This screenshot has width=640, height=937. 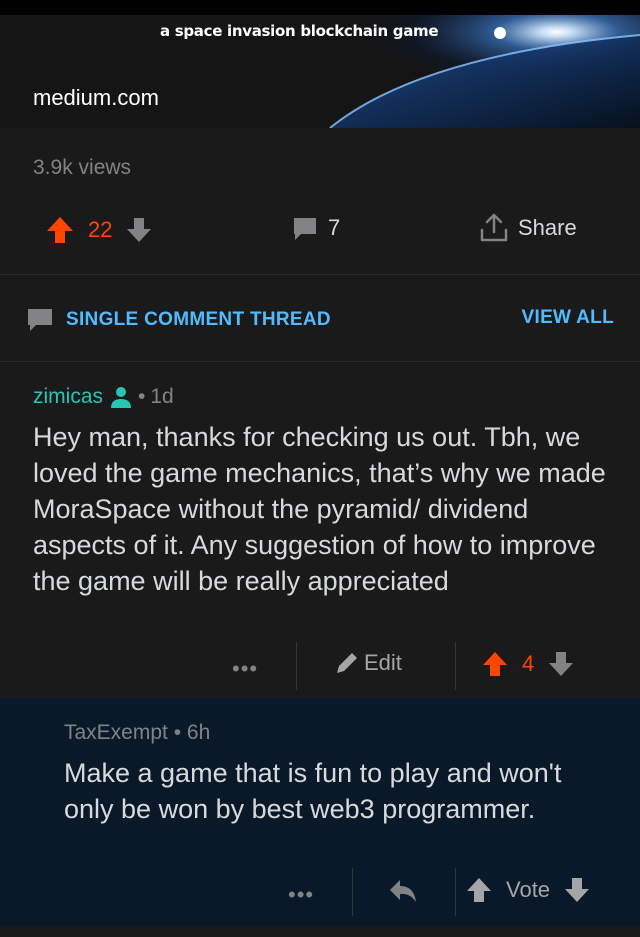 I want to click on banner-tagline: a space invasion blockchain game, so click(x=299, y=31).